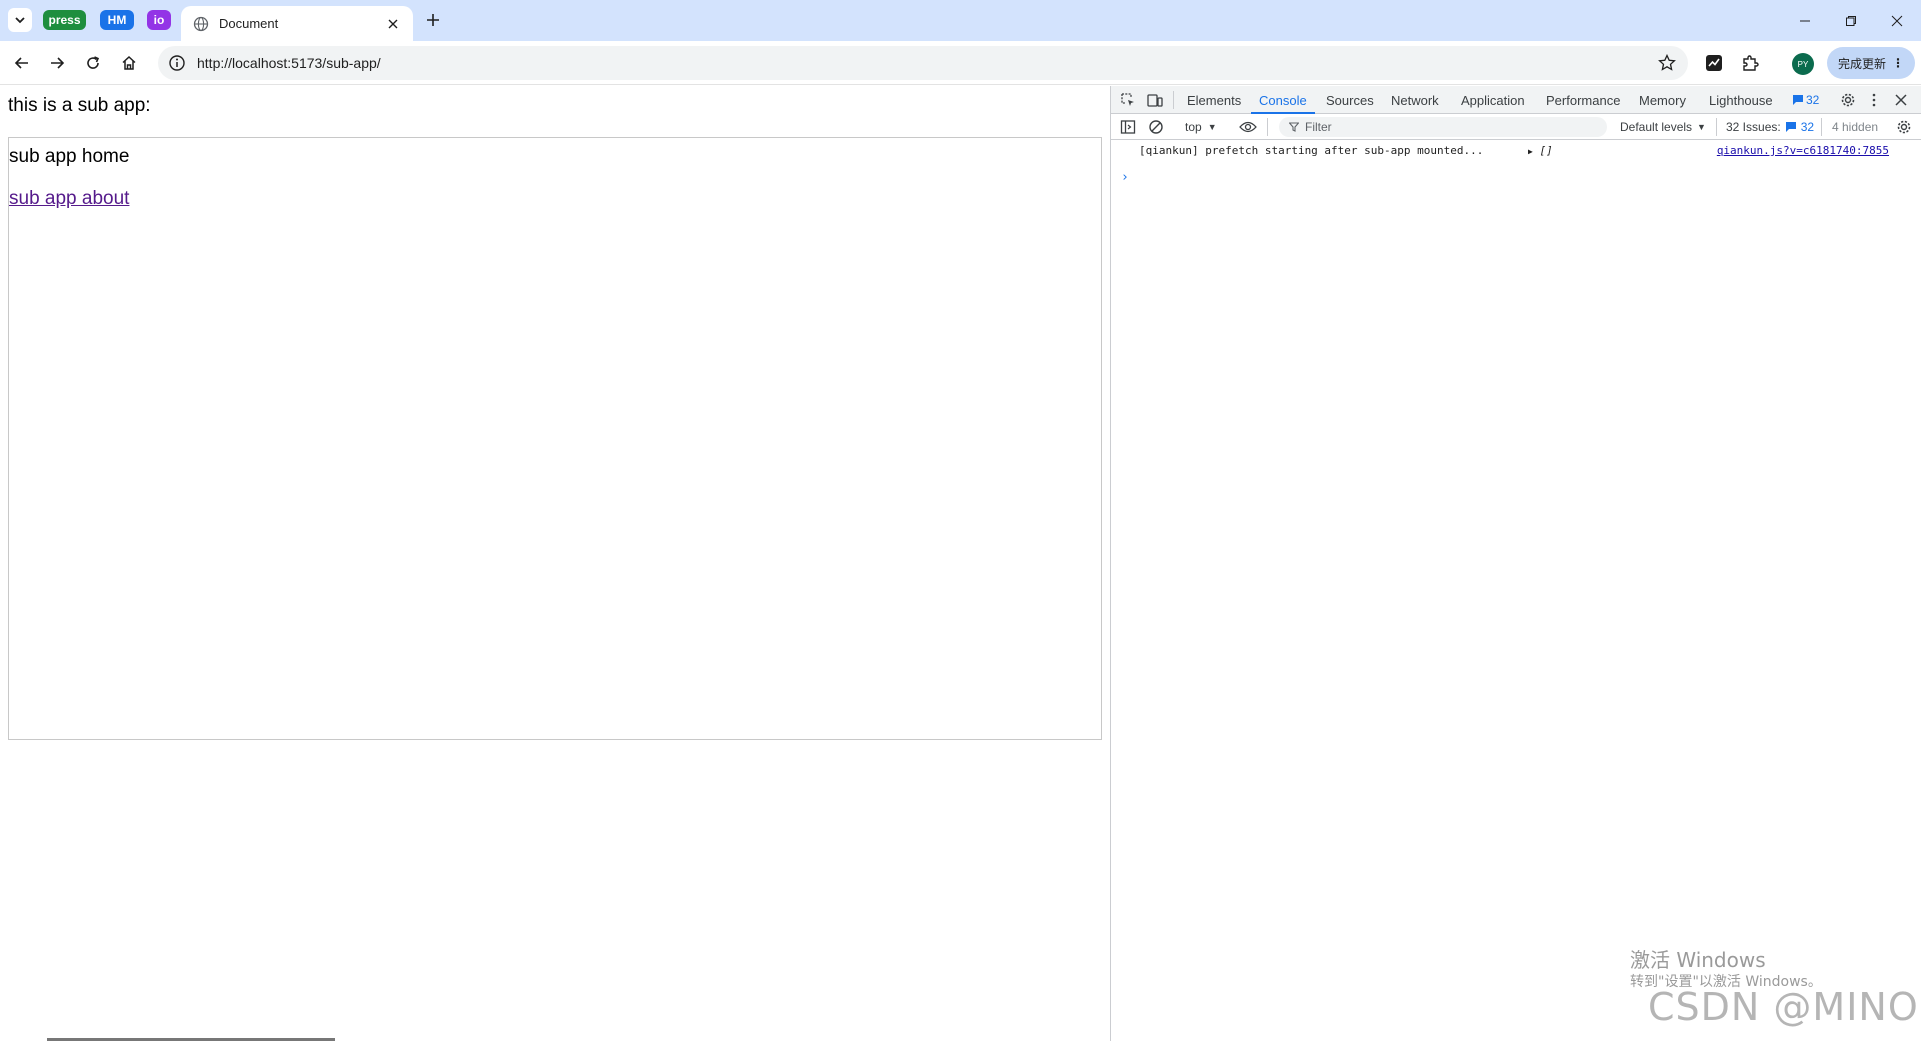 The height and width of the screenshot is (1041, 1921). I want to click on filter-placeholder: Filter, so click(1318, 127).